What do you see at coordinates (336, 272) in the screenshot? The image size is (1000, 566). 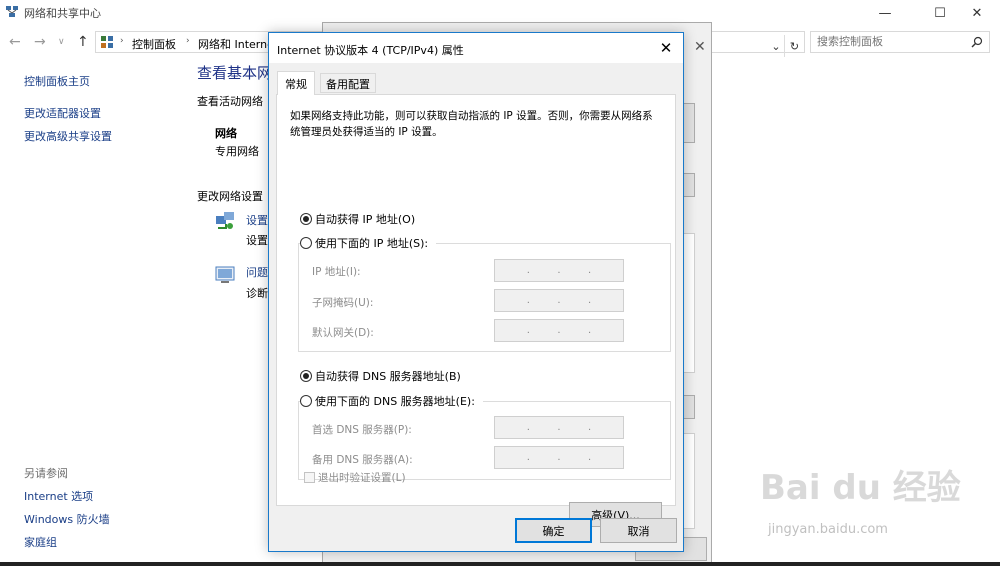 I see `ip-address-label: IP 地址(I):` at bounding box center [336, 272].